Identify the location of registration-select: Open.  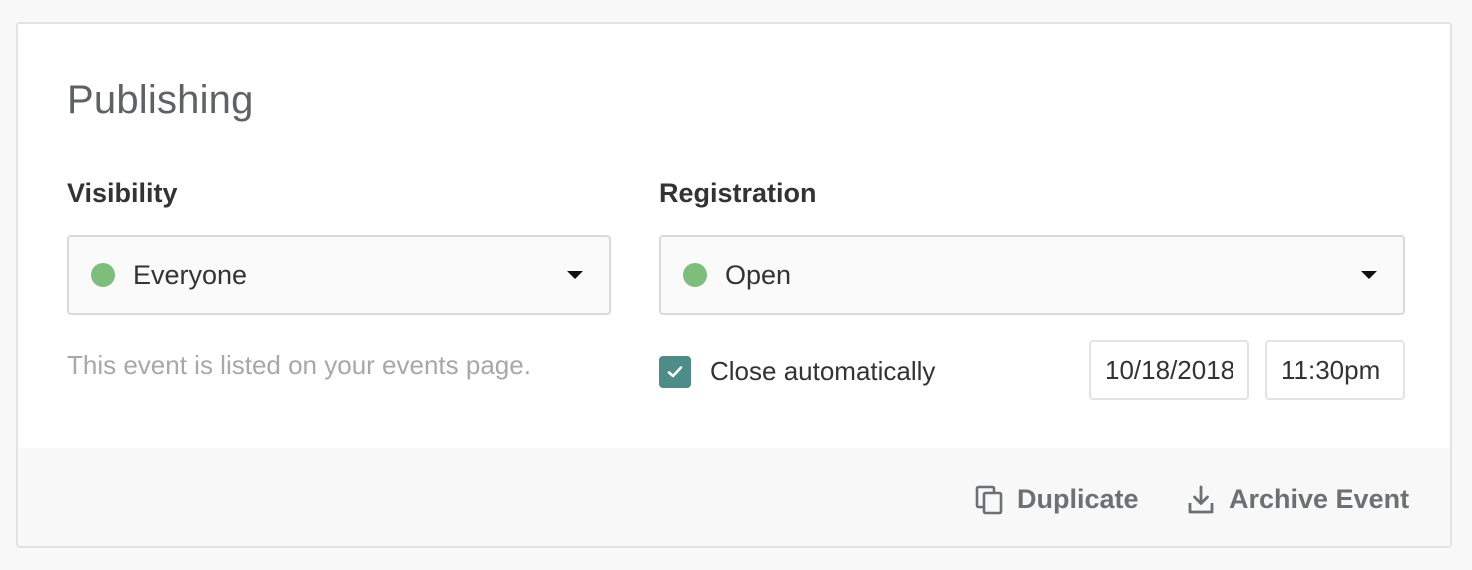
(1032, 275).